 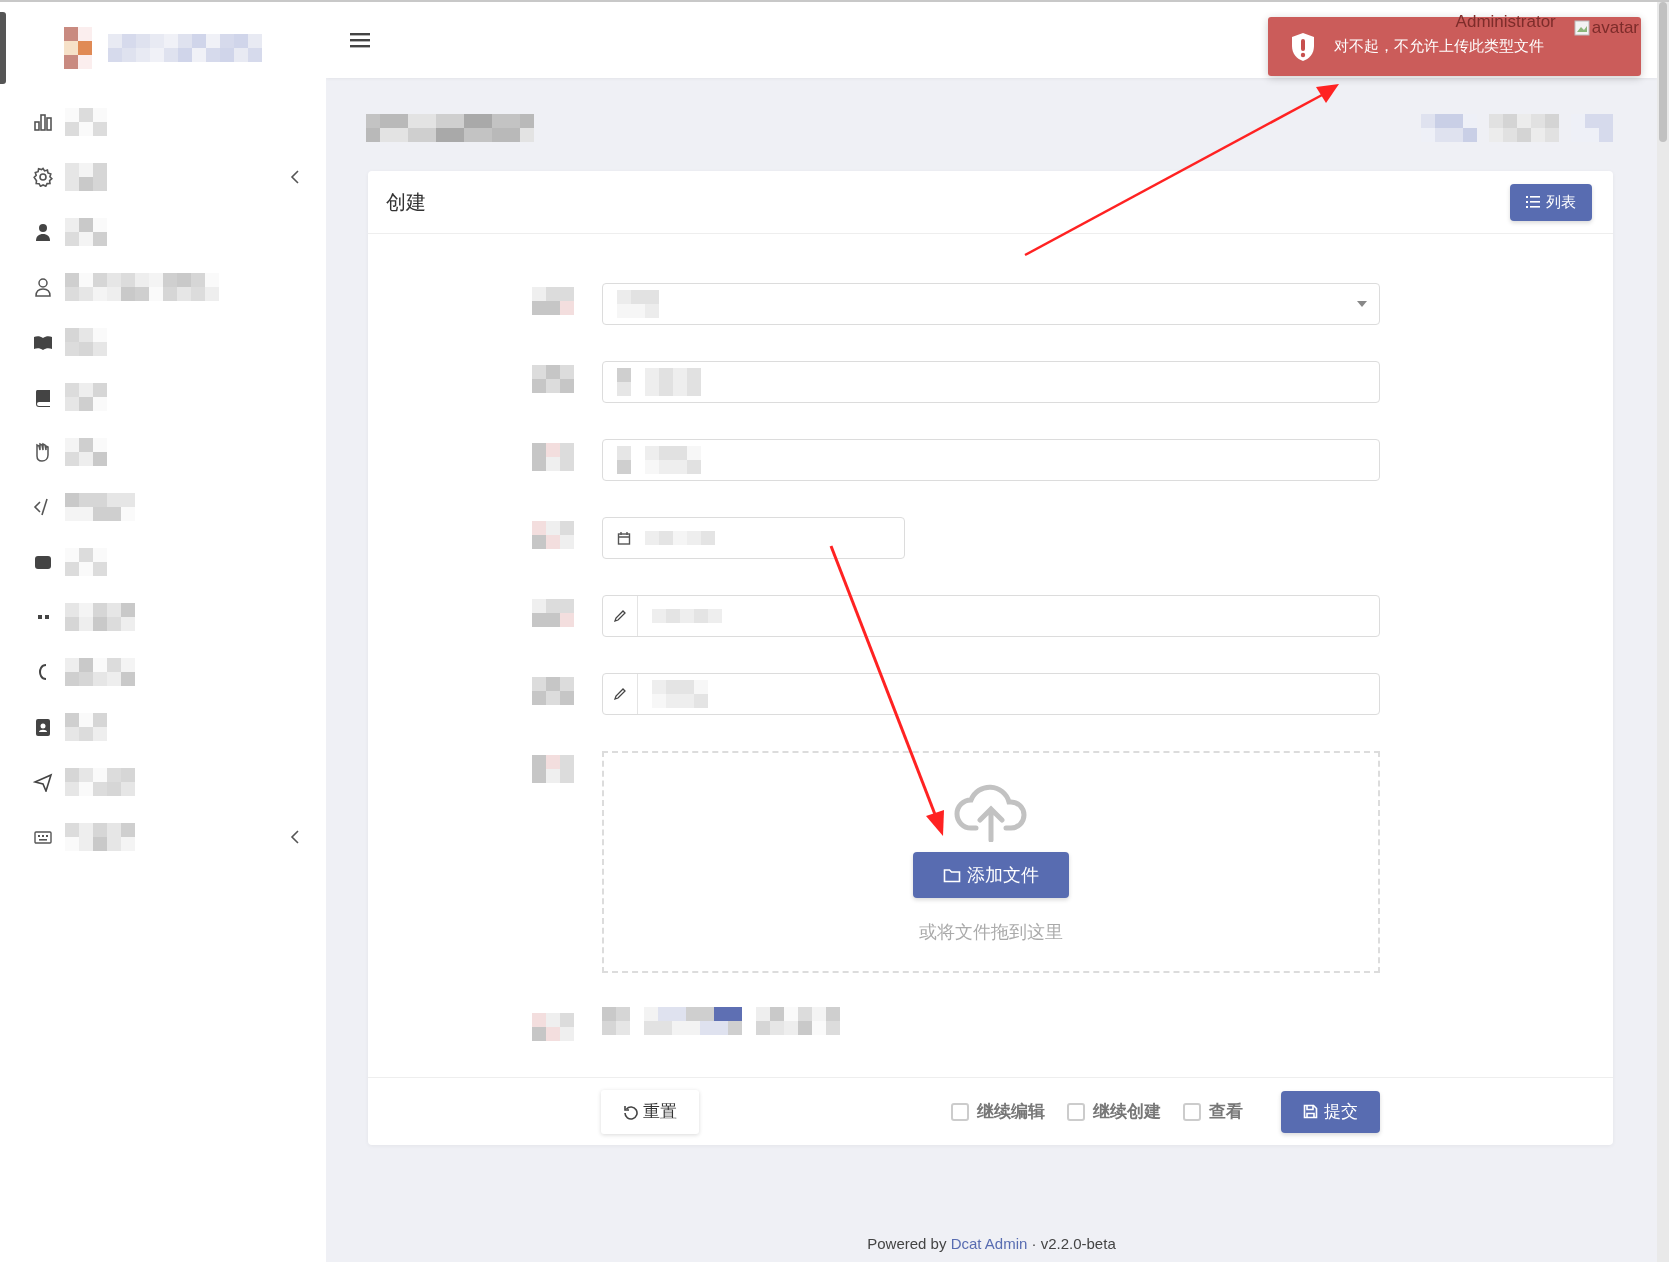 What do you see at coordinates (1303, 46) in the screenshot?
I see `shield-alert-icon` at bounding box center [1303, 46].